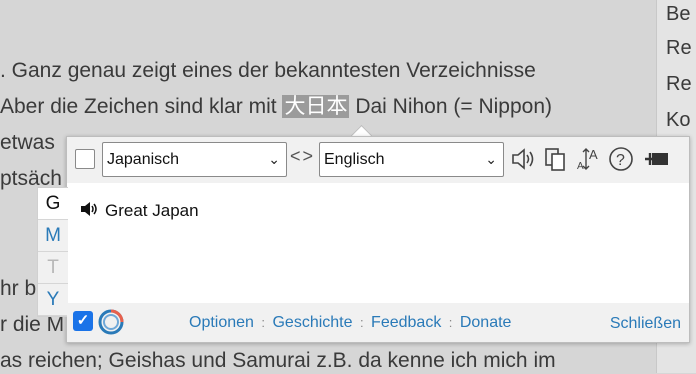 The width and height of the screenshot is (696, 374). I want to click on refresh-icon, so click(111, 322).